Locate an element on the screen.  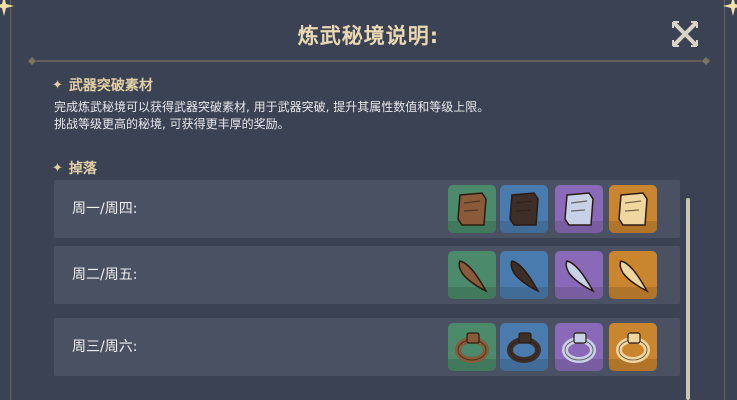
drop-row: 周二/周五: is located at coordinates (367, 275).